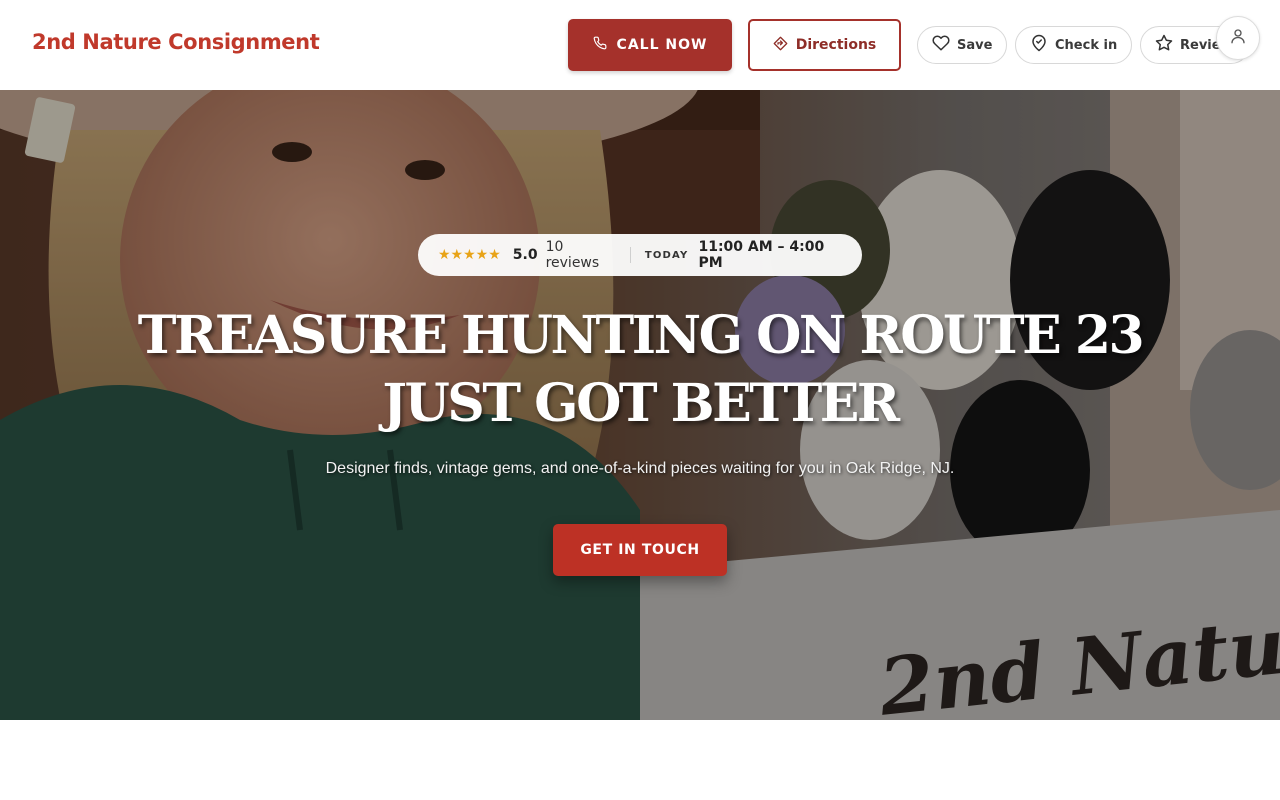  I want to click on today-label: TODAY, so click(666, 255).